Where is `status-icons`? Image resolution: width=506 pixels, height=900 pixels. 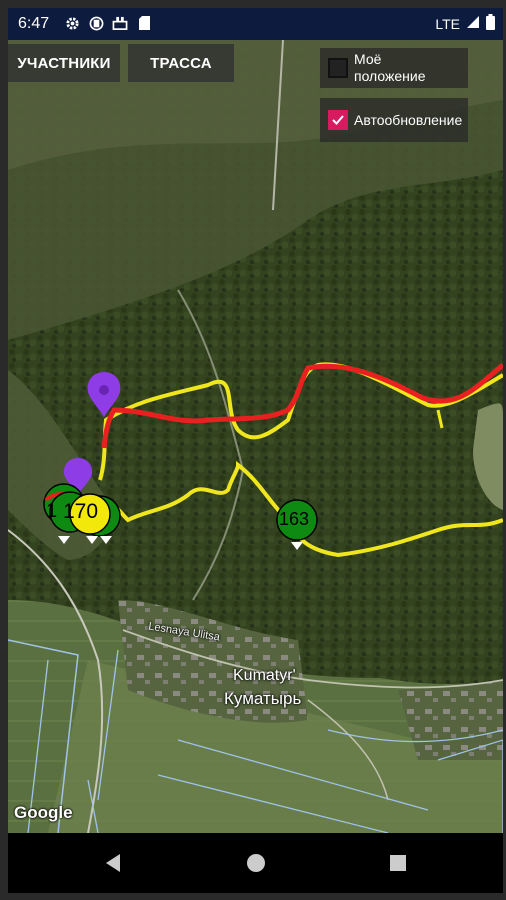
status-icons is located at coordinates (108, 23).